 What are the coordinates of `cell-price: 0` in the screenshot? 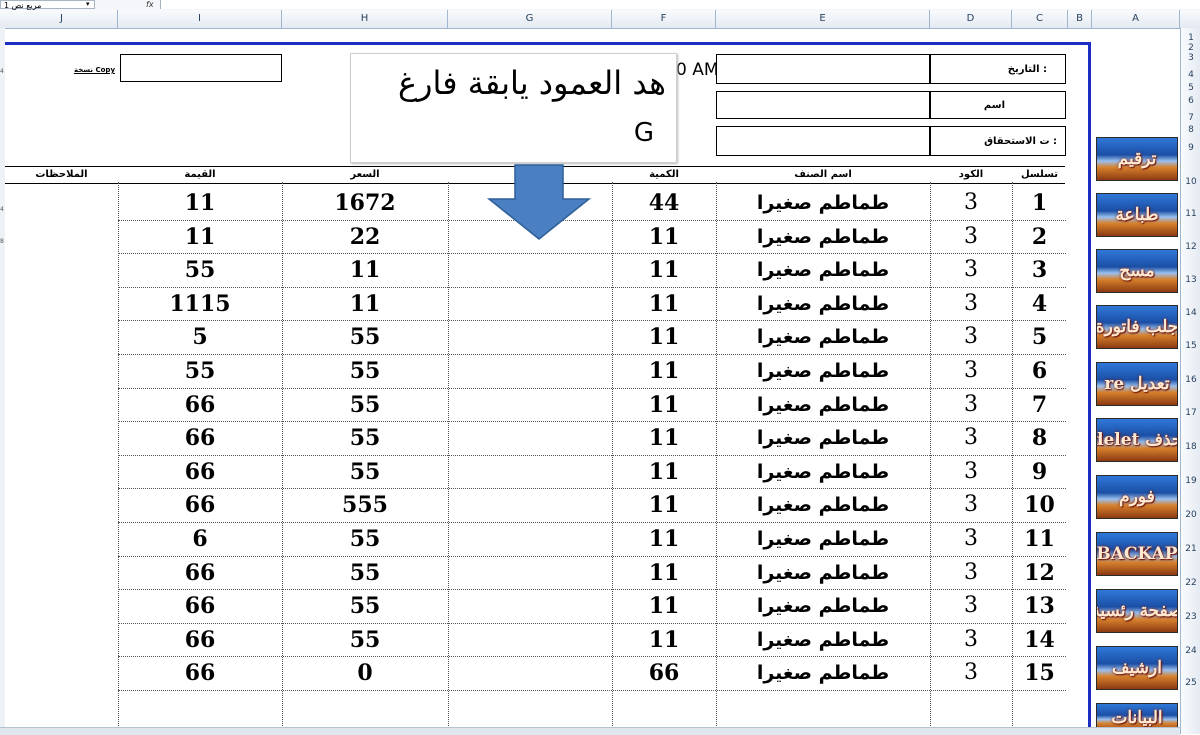 It's located at (365, 673).